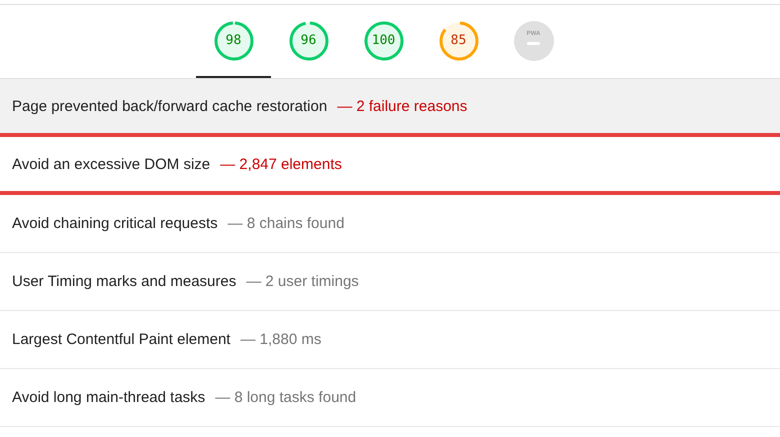 The height and width of the screenshot is (437, 780). I want to click on audit-title: Avoid chaining critical requests, so click(115, 223).